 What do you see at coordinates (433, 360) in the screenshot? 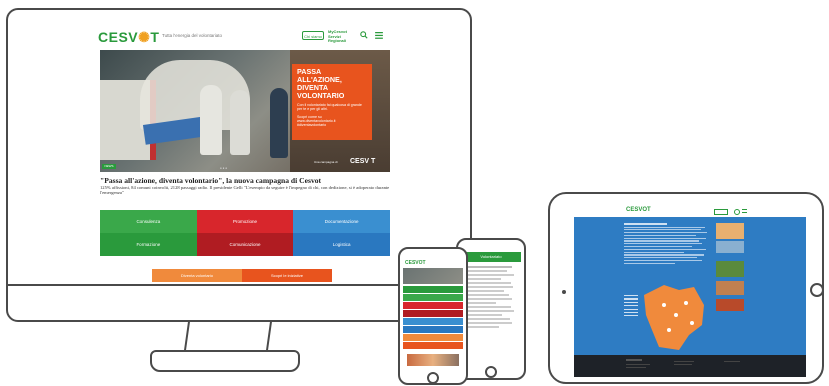
I see `phone-thumbnail-image` at bounding box center [433, 360].